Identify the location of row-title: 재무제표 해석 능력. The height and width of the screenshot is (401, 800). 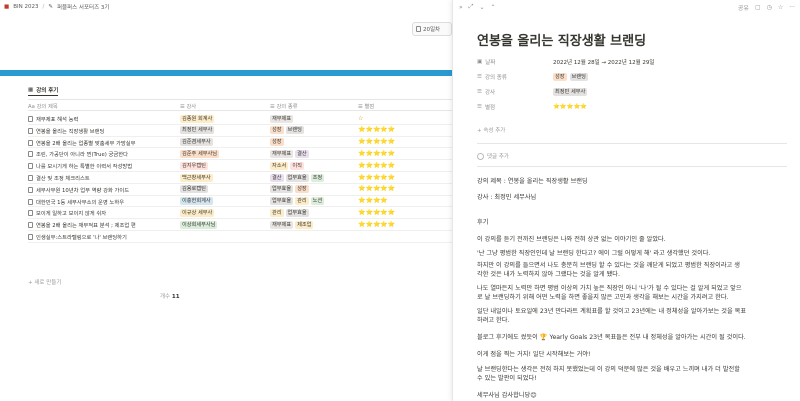
(57, 119).